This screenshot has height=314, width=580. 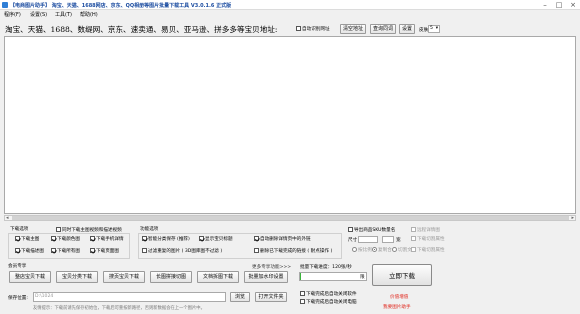 I want to click on opt-filter-duplicate: 过滤重复的图片 ( 3D图库图不过滤 ), so click(x=182, y=251).